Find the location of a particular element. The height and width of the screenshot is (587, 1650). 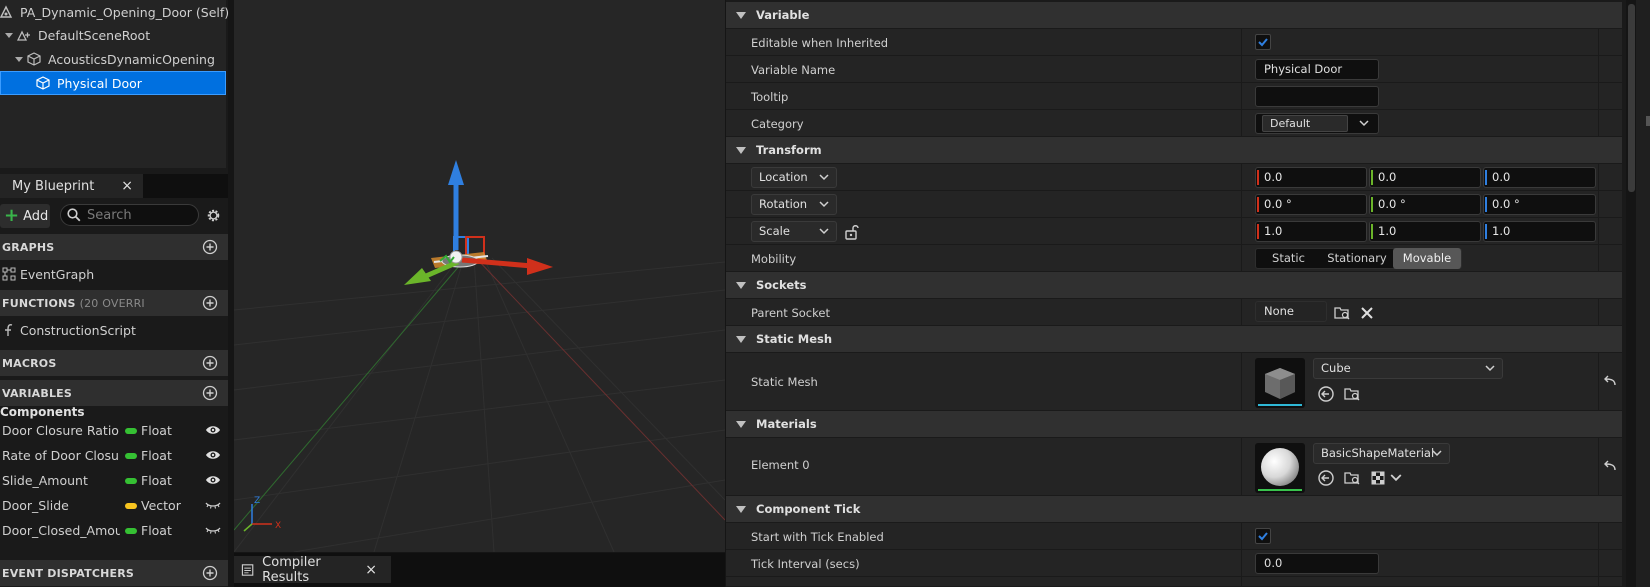

scale-dropdown: Scale is located at coordinates (794, 231).